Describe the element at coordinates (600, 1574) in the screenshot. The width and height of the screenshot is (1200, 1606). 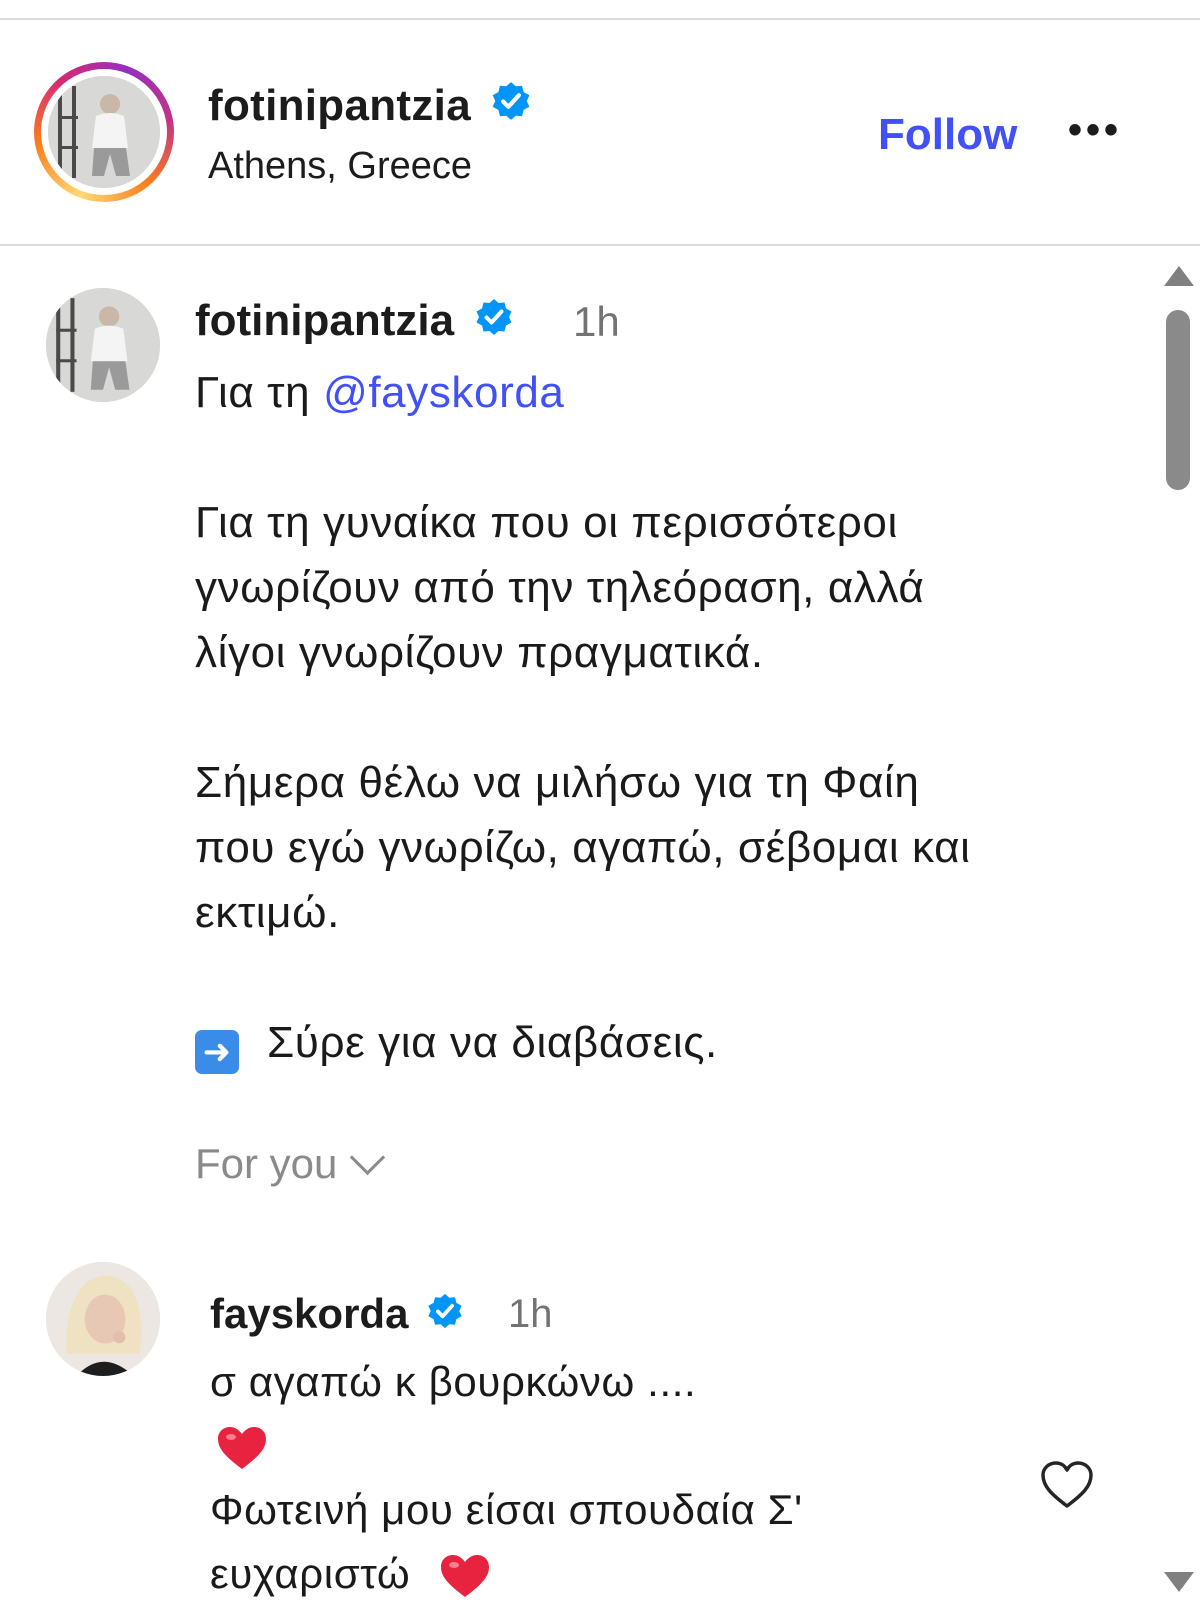
I see `comment-line: ευχαριστώ` at that location.